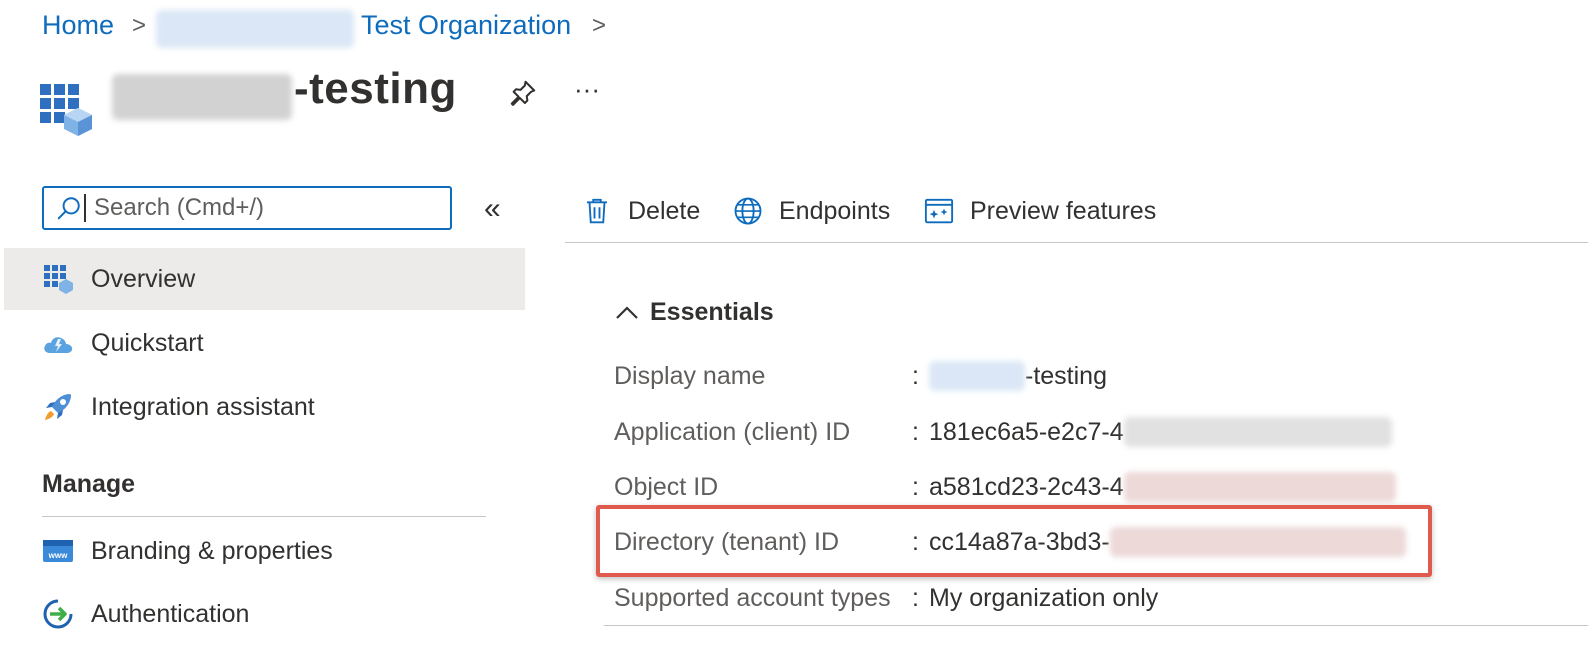  What do you see at coordinates (666, 486) in the screenshot?
I see `essentials-key: Object ID` at bounding box center [666, 486].